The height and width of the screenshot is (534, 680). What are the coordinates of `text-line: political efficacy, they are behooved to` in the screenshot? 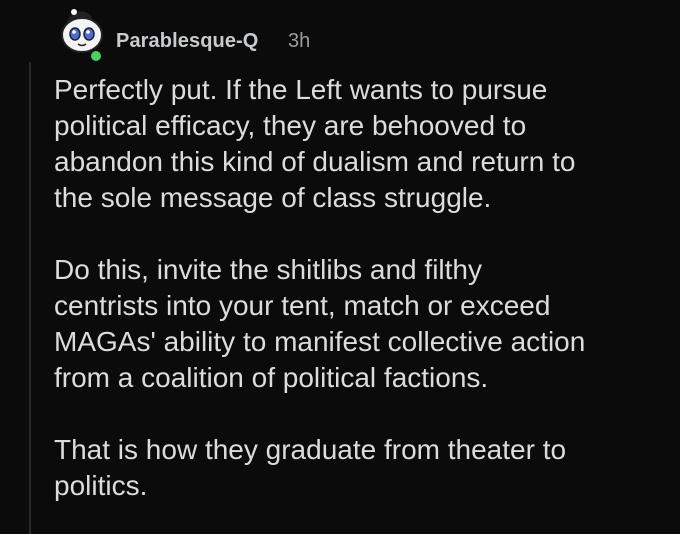 It's located at (290, 125).